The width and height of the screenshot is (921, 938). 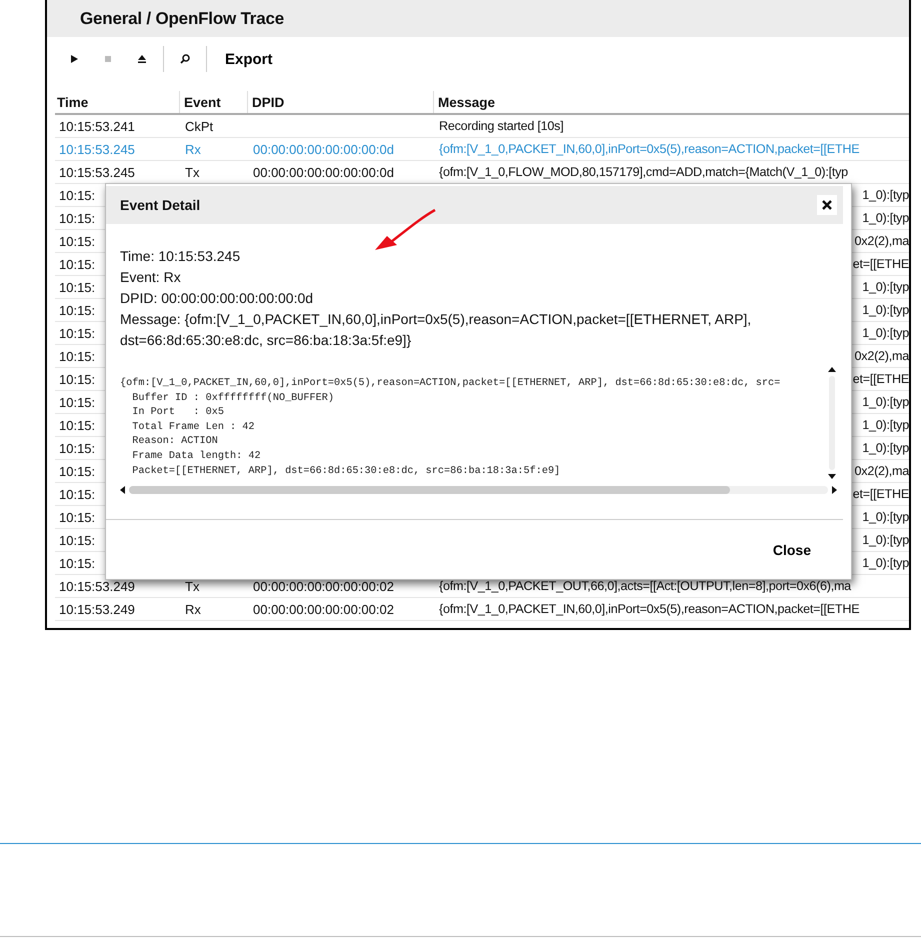 I want to click on code-line: In Port : 0x5, so click(x=177, y=412).